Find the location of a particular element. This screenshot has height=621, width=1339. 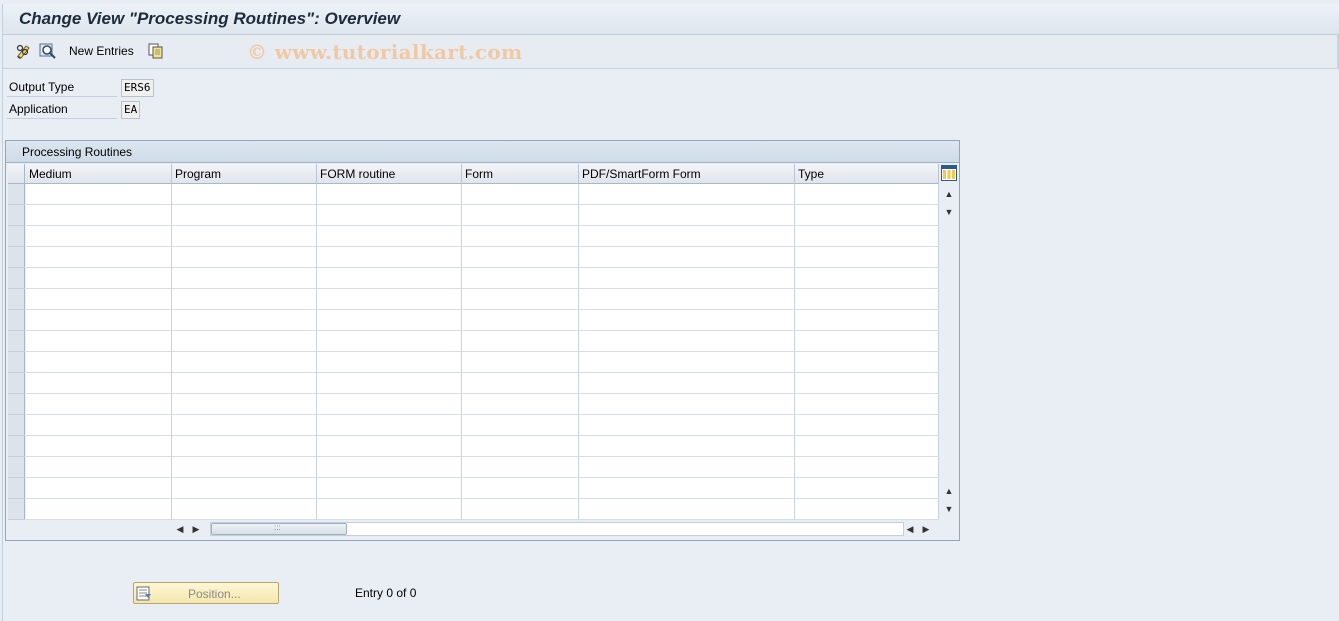

scroll-up-arrow: ▲ is located at coordinates (949, 194).